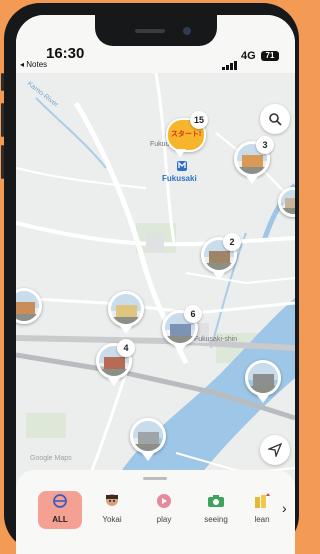 Image resolution: width=320 pixels, height=554 pixels. Describe the element at coordinates (126, 348) in the screenshot. I see `pin-count-badge: 4` at that location.